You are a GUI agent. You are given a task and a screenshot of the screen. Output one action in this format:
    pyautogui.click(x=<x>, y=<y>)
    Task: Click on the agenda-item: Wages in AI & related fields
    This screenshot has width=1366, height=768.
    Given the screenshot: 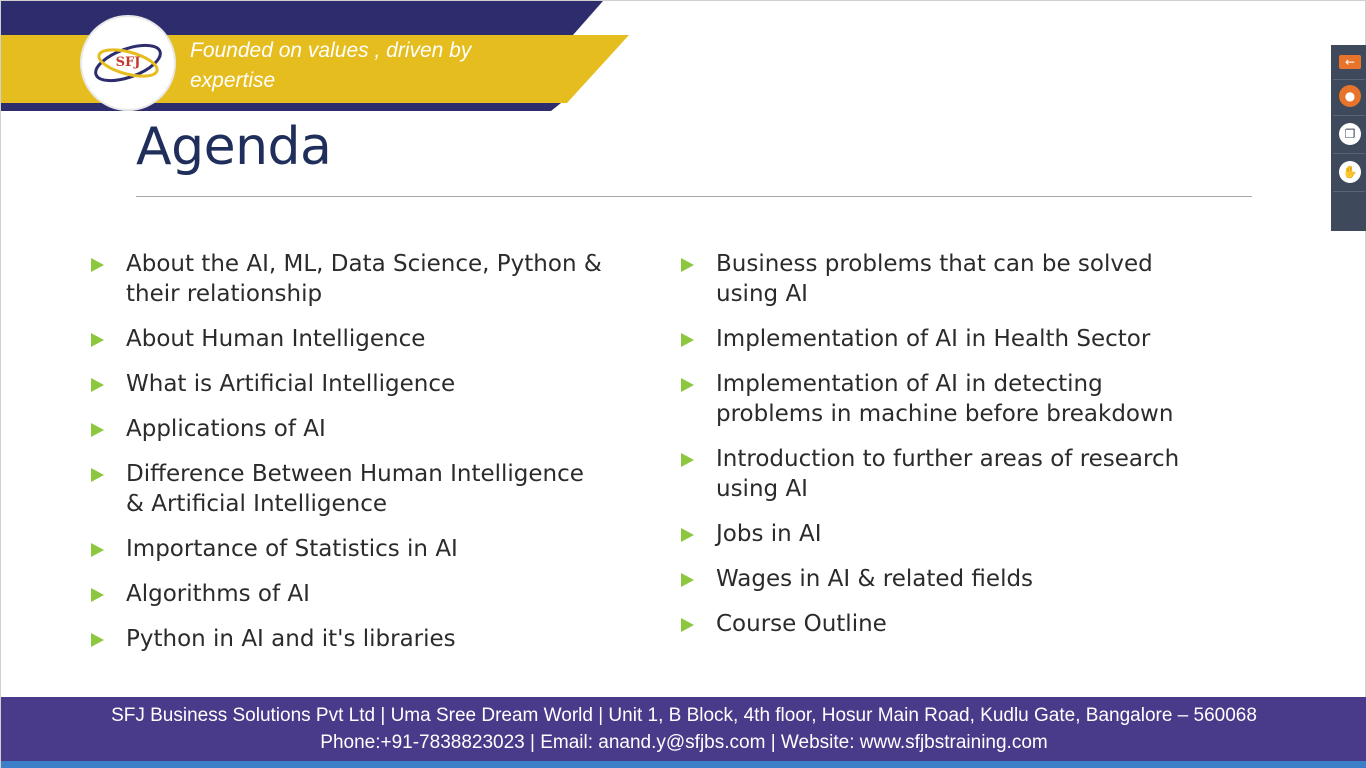 What is the action you would take?
    pyautogui.click(x=939, y=579)
    